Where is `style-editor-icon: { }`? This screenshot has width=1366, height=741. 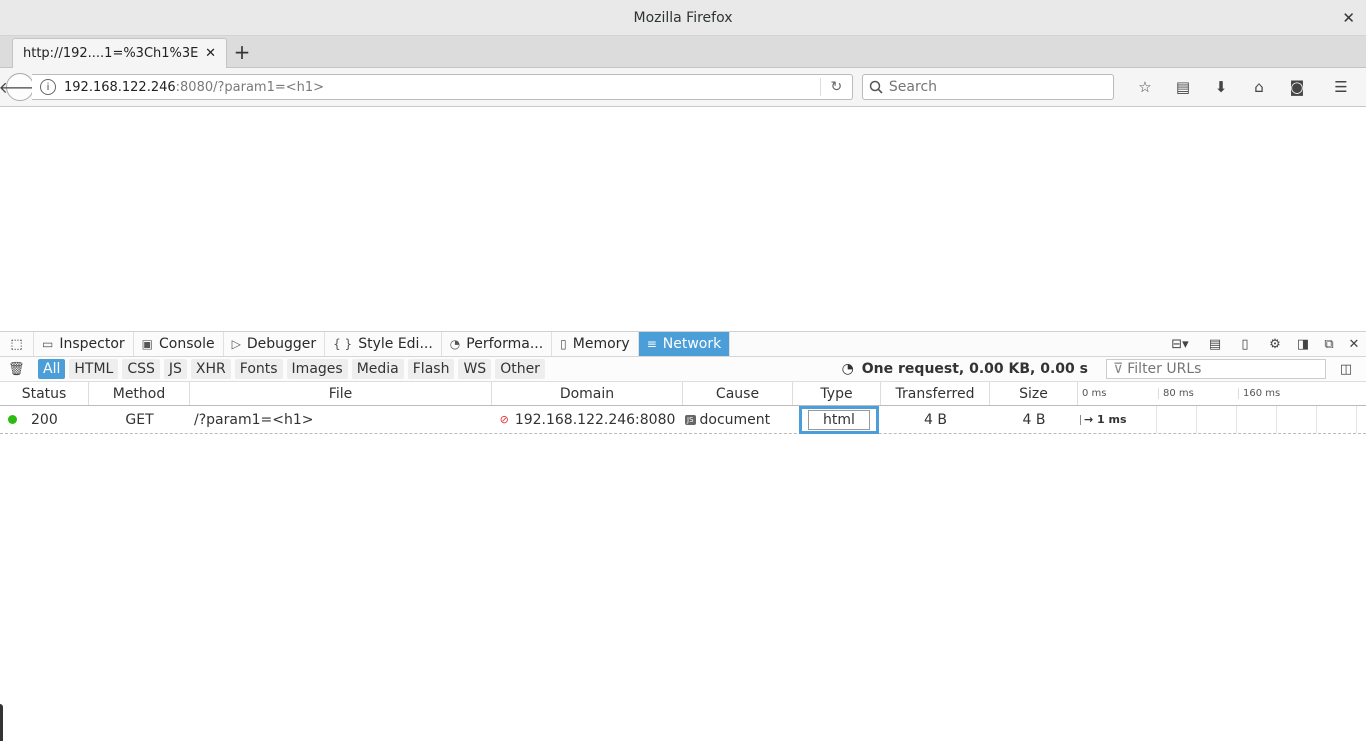 style-editor-icon: { } is located at coordinates (343, 344).